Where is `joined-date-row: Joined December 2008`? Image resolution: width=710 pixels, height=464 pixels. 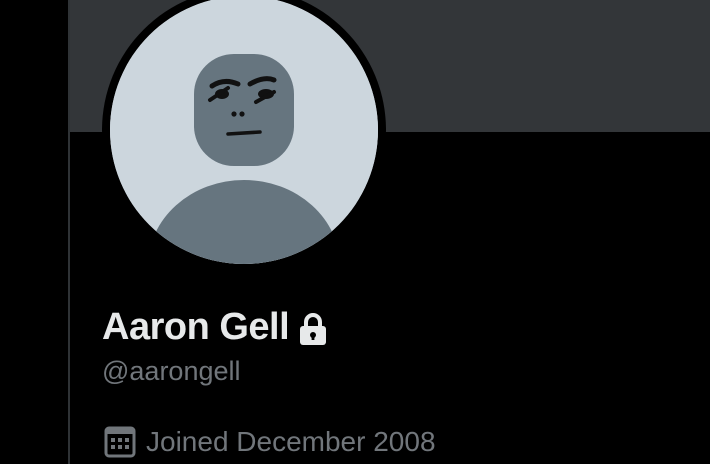 joined-date-row: Joined December 2008 is located at coordinates (269, 442).